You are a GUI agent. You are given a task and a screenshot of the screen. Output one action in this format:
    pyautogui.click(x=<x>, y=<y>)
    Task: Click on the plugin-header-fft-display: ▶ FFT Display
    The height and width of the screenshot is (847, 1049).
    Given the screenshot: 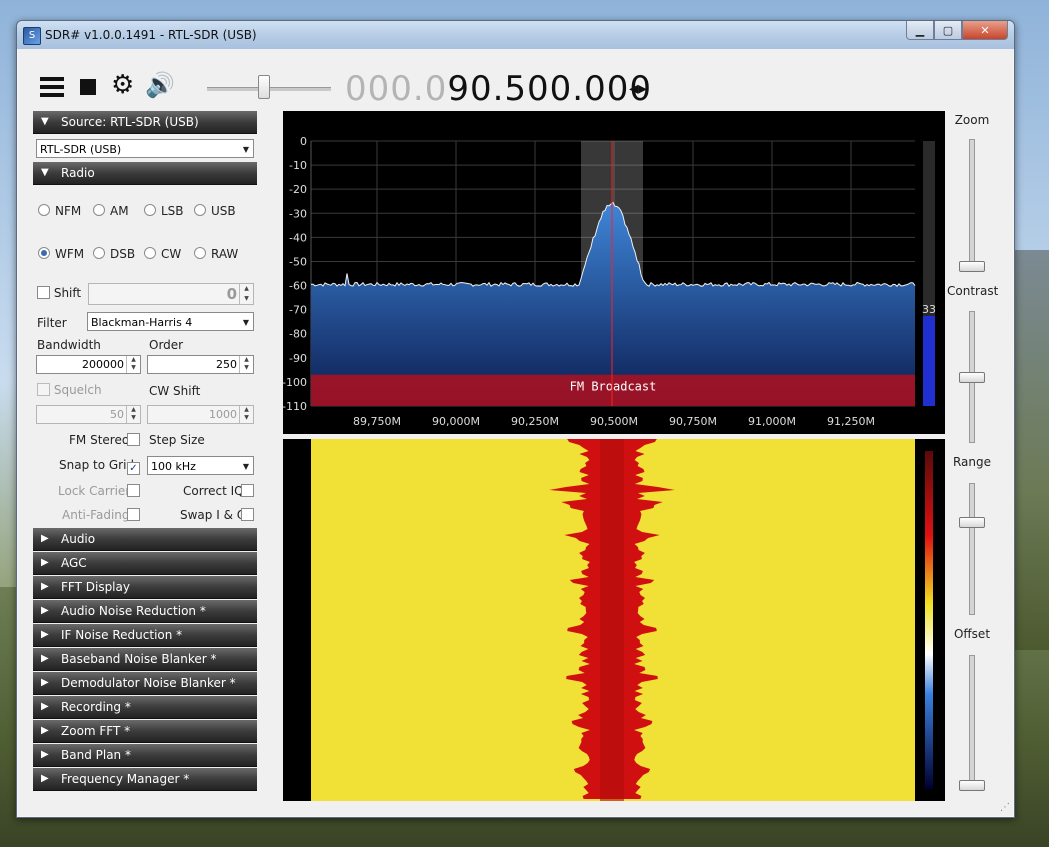 What is the action you would take?
    pyautogui.click(x=145, y=587)
    